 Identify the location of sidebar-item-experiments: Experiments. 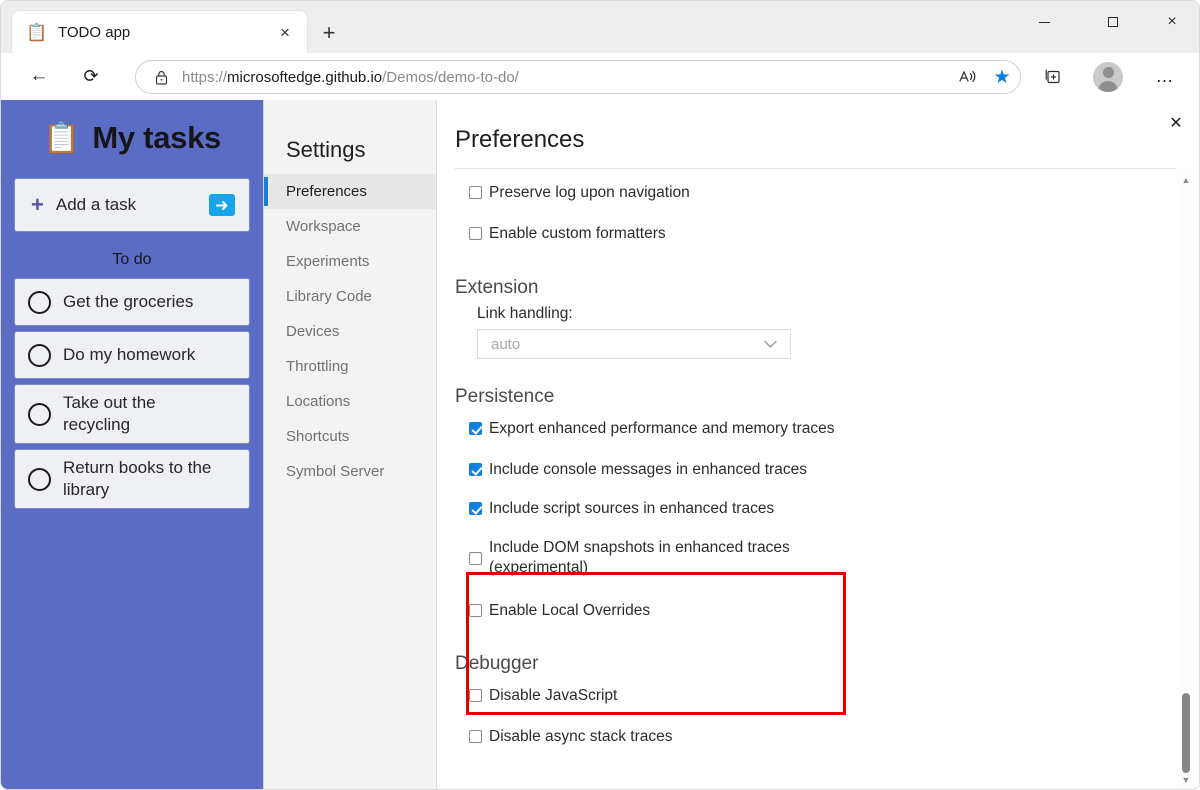
(350, 261).